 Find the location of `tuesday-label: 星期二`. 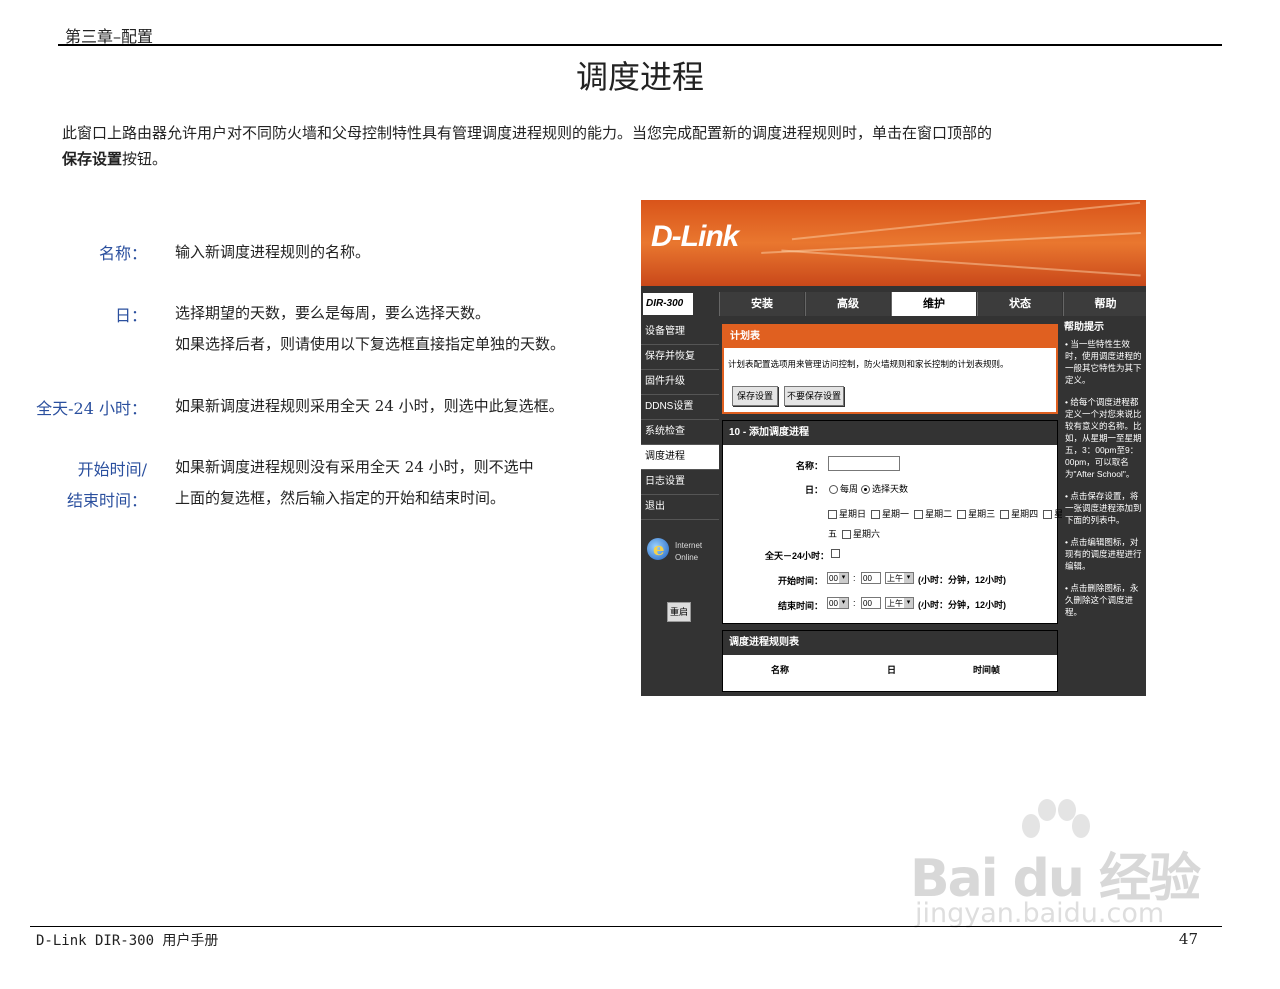

tuesday-label: 星期二 is located at coordinates (939, 514).